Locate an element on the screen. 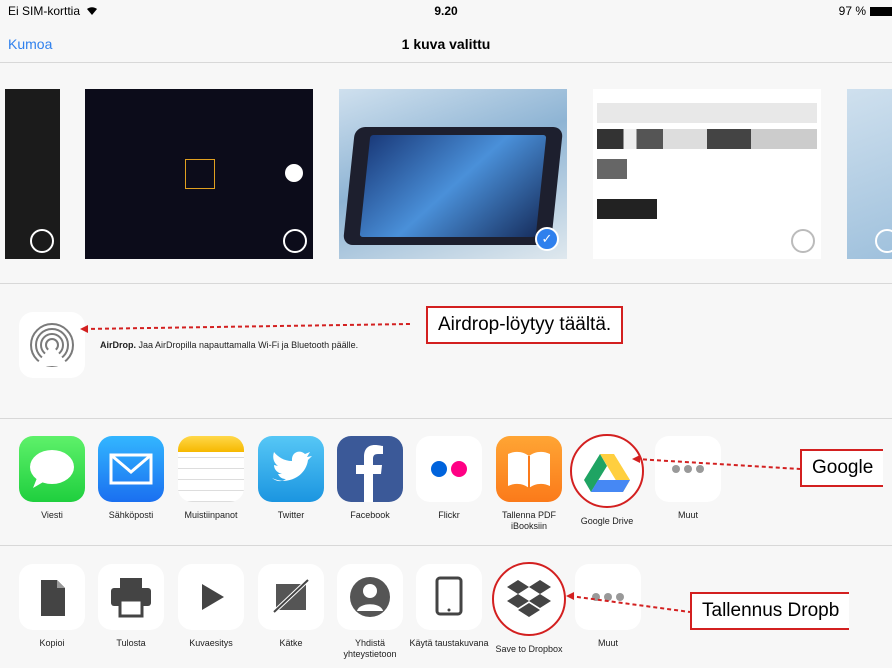 The width and height of the screenshot is (892, 668). status-bar: Ei SIM-korttia 9.20 97 % is located at coordinates (446, 11).